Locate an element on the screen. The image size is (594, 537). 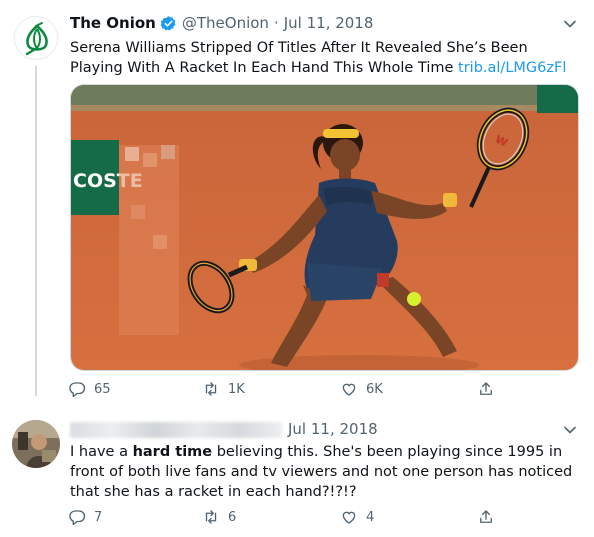
like-button: 6K is located at coordinates (361, 389).